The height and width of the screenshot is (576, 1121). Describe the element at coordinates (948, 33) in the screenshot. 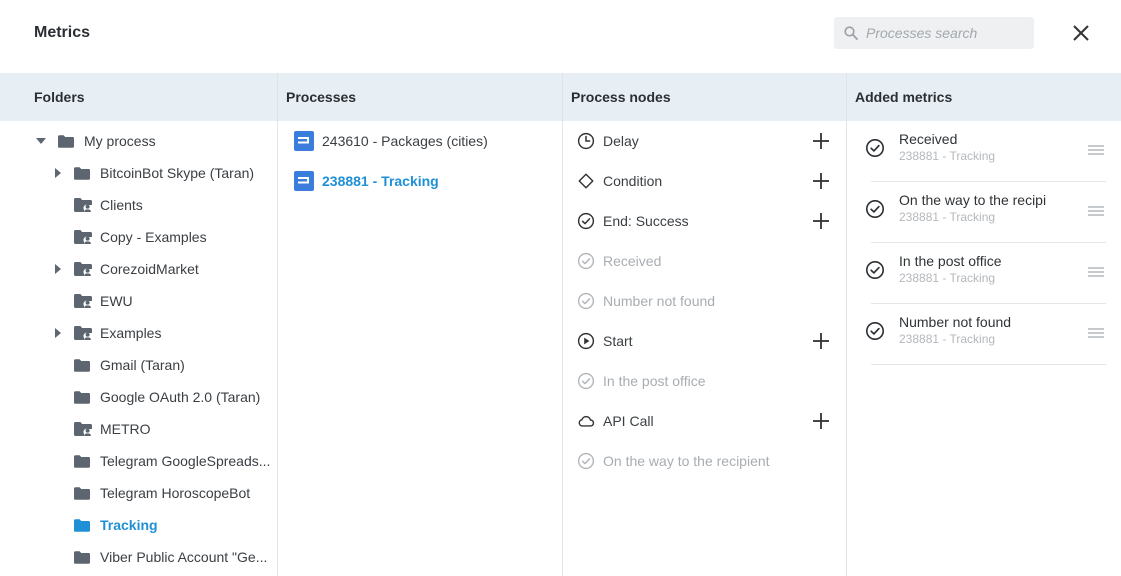

I see `search-input` at that location.